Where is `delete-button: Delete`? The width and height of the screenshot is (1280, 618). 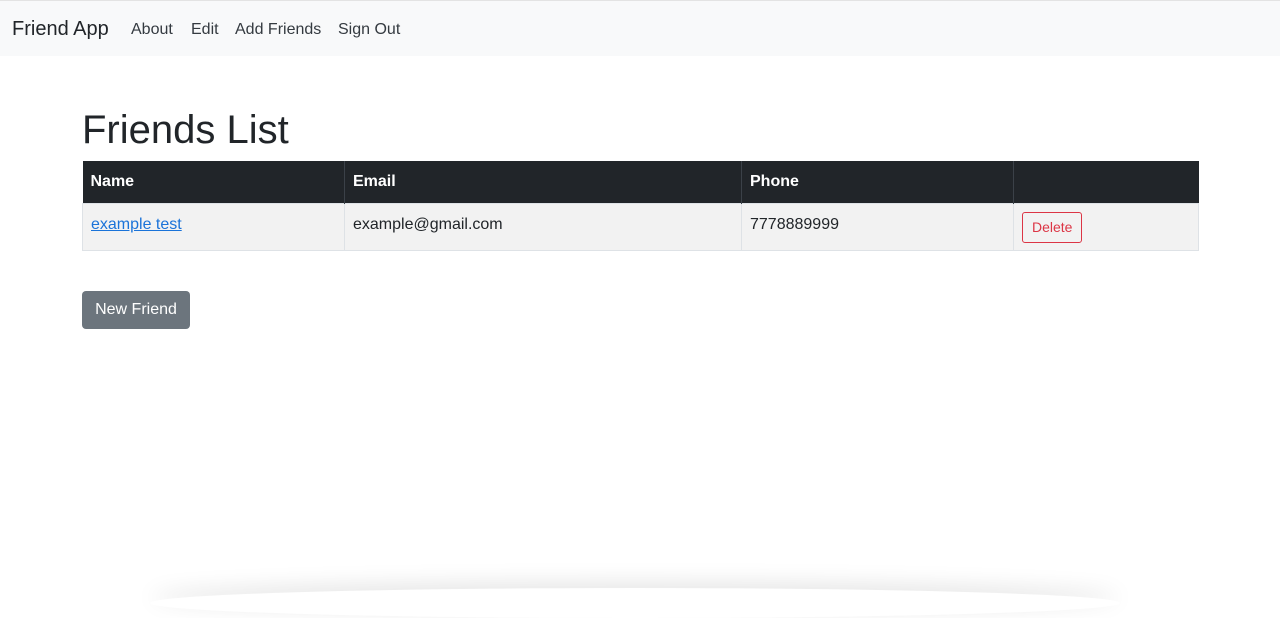
delete-button: Delete is located at coordinates (1052, 227).